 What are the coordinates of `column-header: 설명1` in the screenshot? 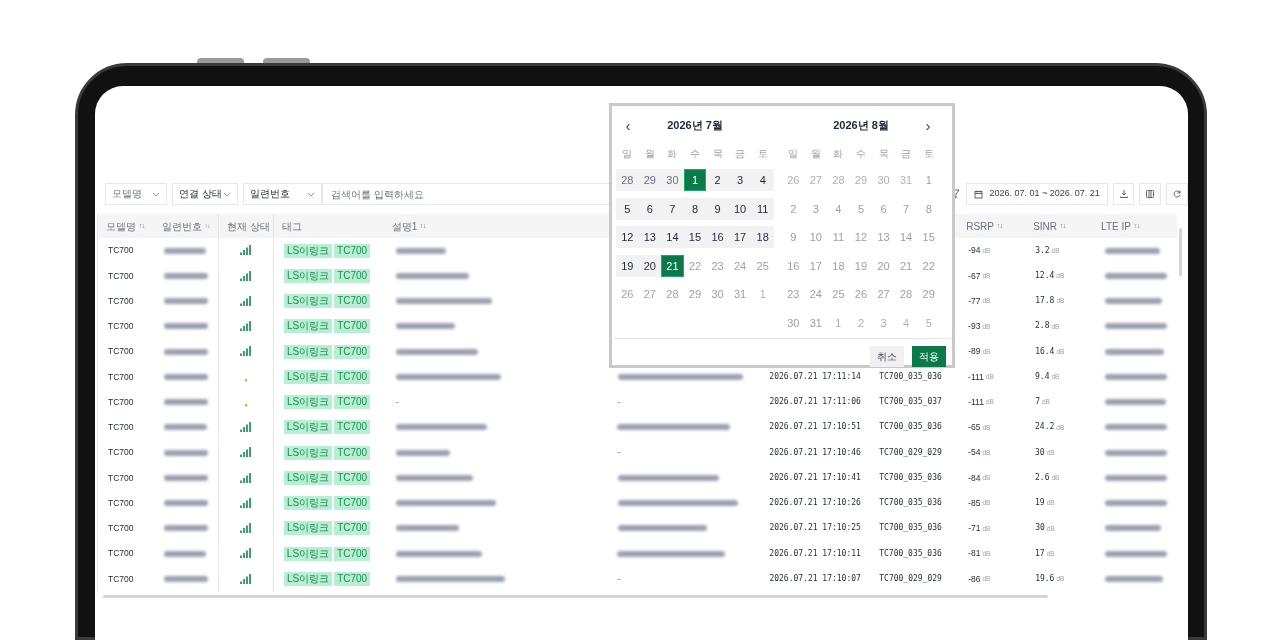 It's located at (404, 226).